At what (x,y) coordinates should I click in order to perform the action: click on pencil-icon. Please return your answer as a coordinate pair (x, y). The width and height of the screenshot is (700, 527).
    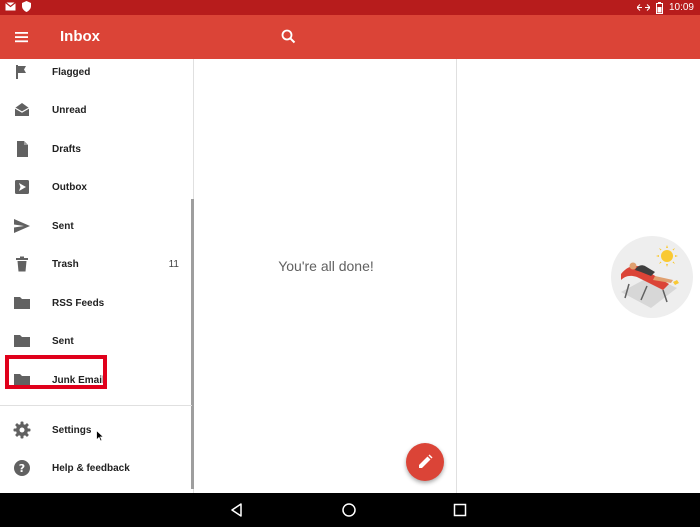
    Looking at the image, I should click on (426, 461).